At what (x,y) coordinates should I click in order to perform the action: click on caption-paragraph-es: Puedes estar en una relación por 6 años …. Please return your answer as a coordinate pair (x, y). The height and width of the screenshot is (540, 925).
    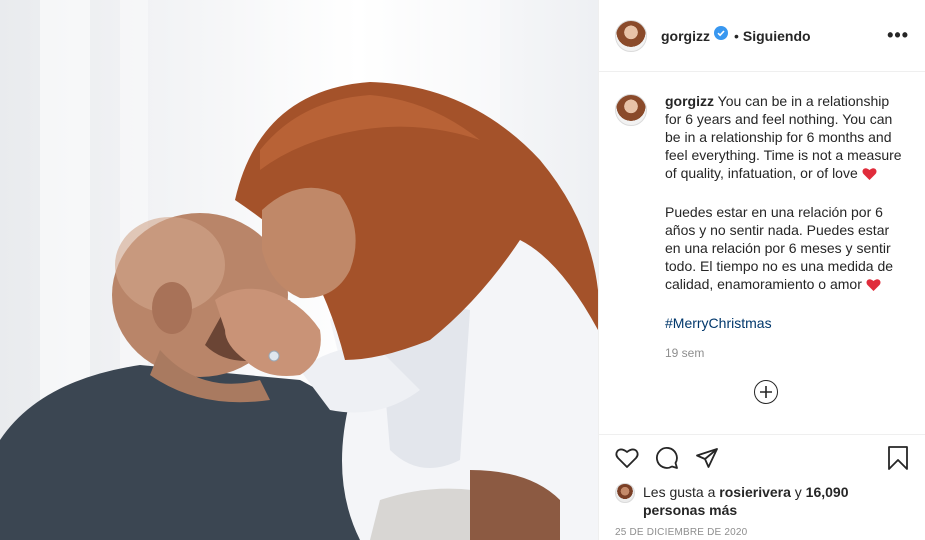
    Looking at the image, I should click on (779, 248).